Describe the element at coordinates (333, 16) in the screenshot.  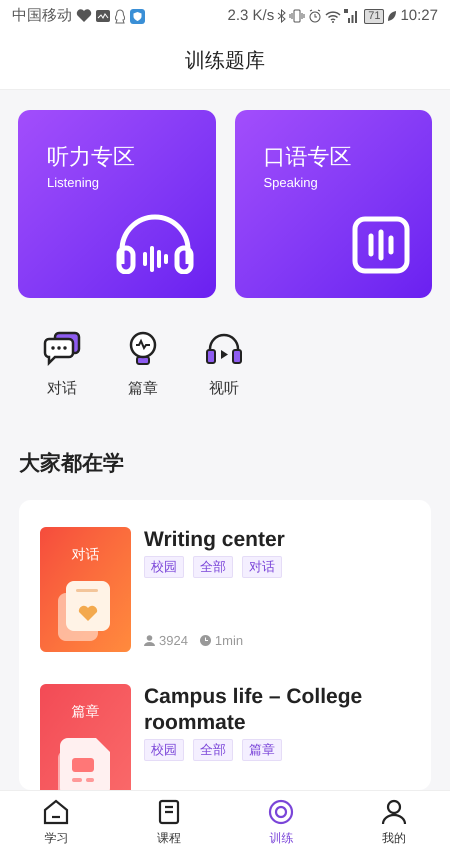
I see `wifi-icon` at that location.